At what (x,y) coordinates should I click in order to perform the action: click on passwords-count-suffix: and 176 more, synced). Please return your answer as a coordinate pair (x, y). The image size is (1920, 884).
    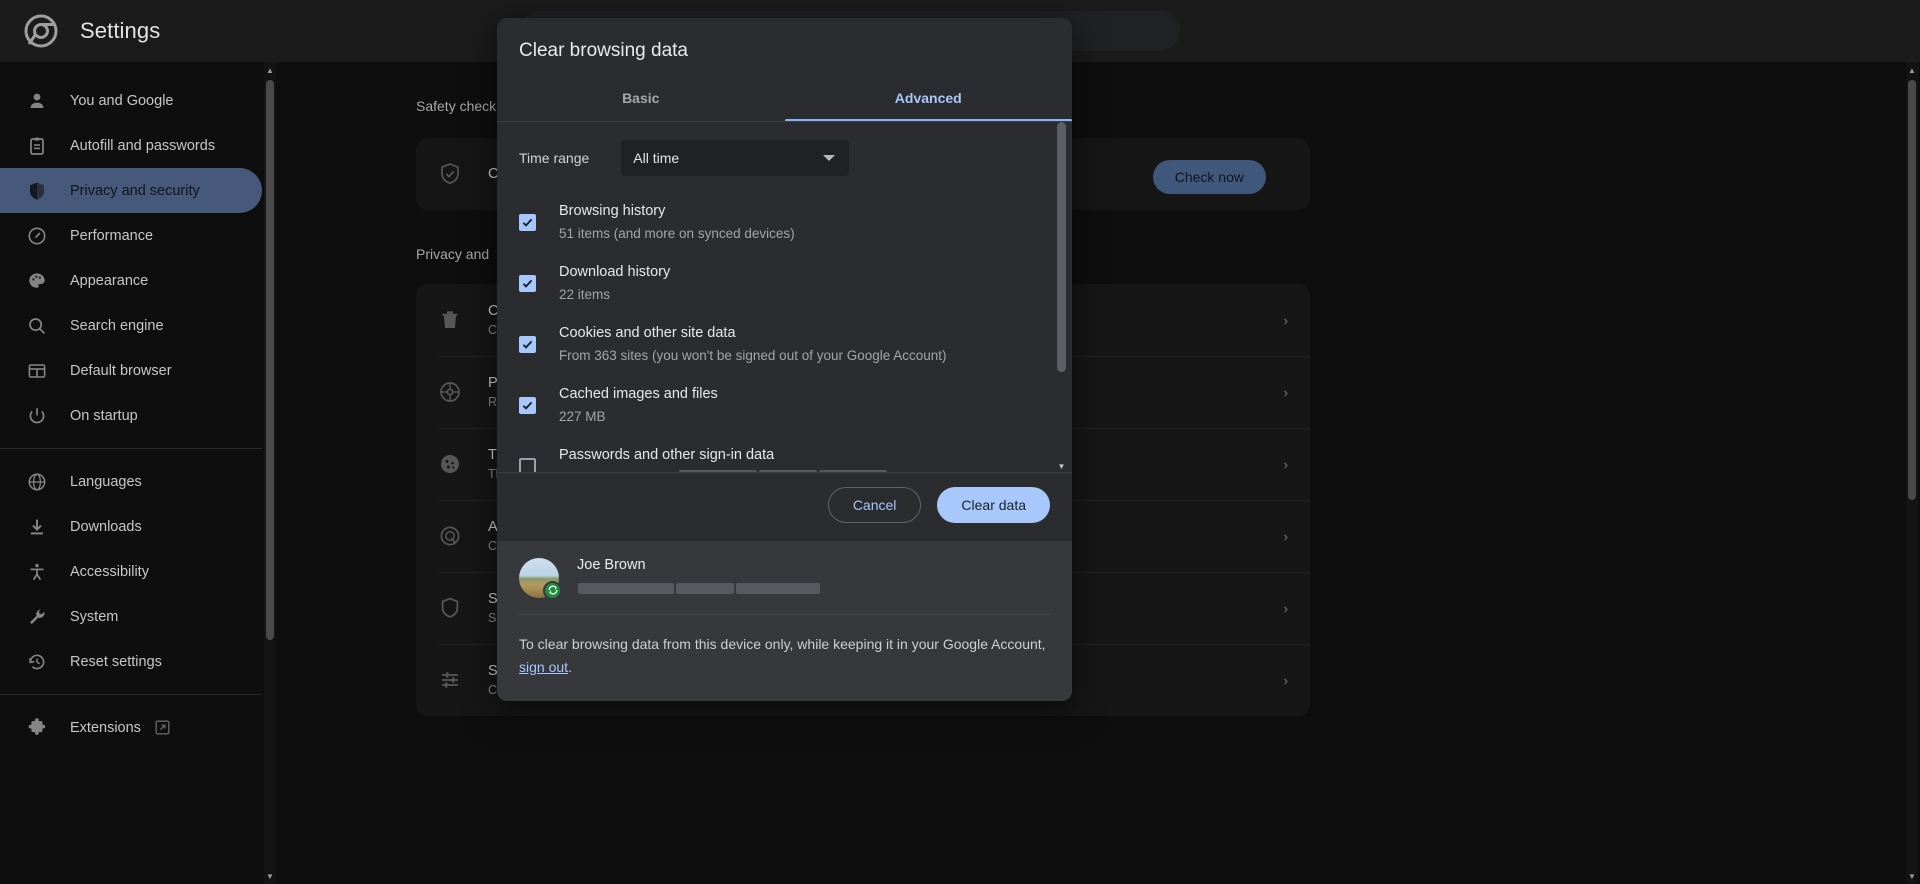
    Looking at the image, I should click on (958, 471).